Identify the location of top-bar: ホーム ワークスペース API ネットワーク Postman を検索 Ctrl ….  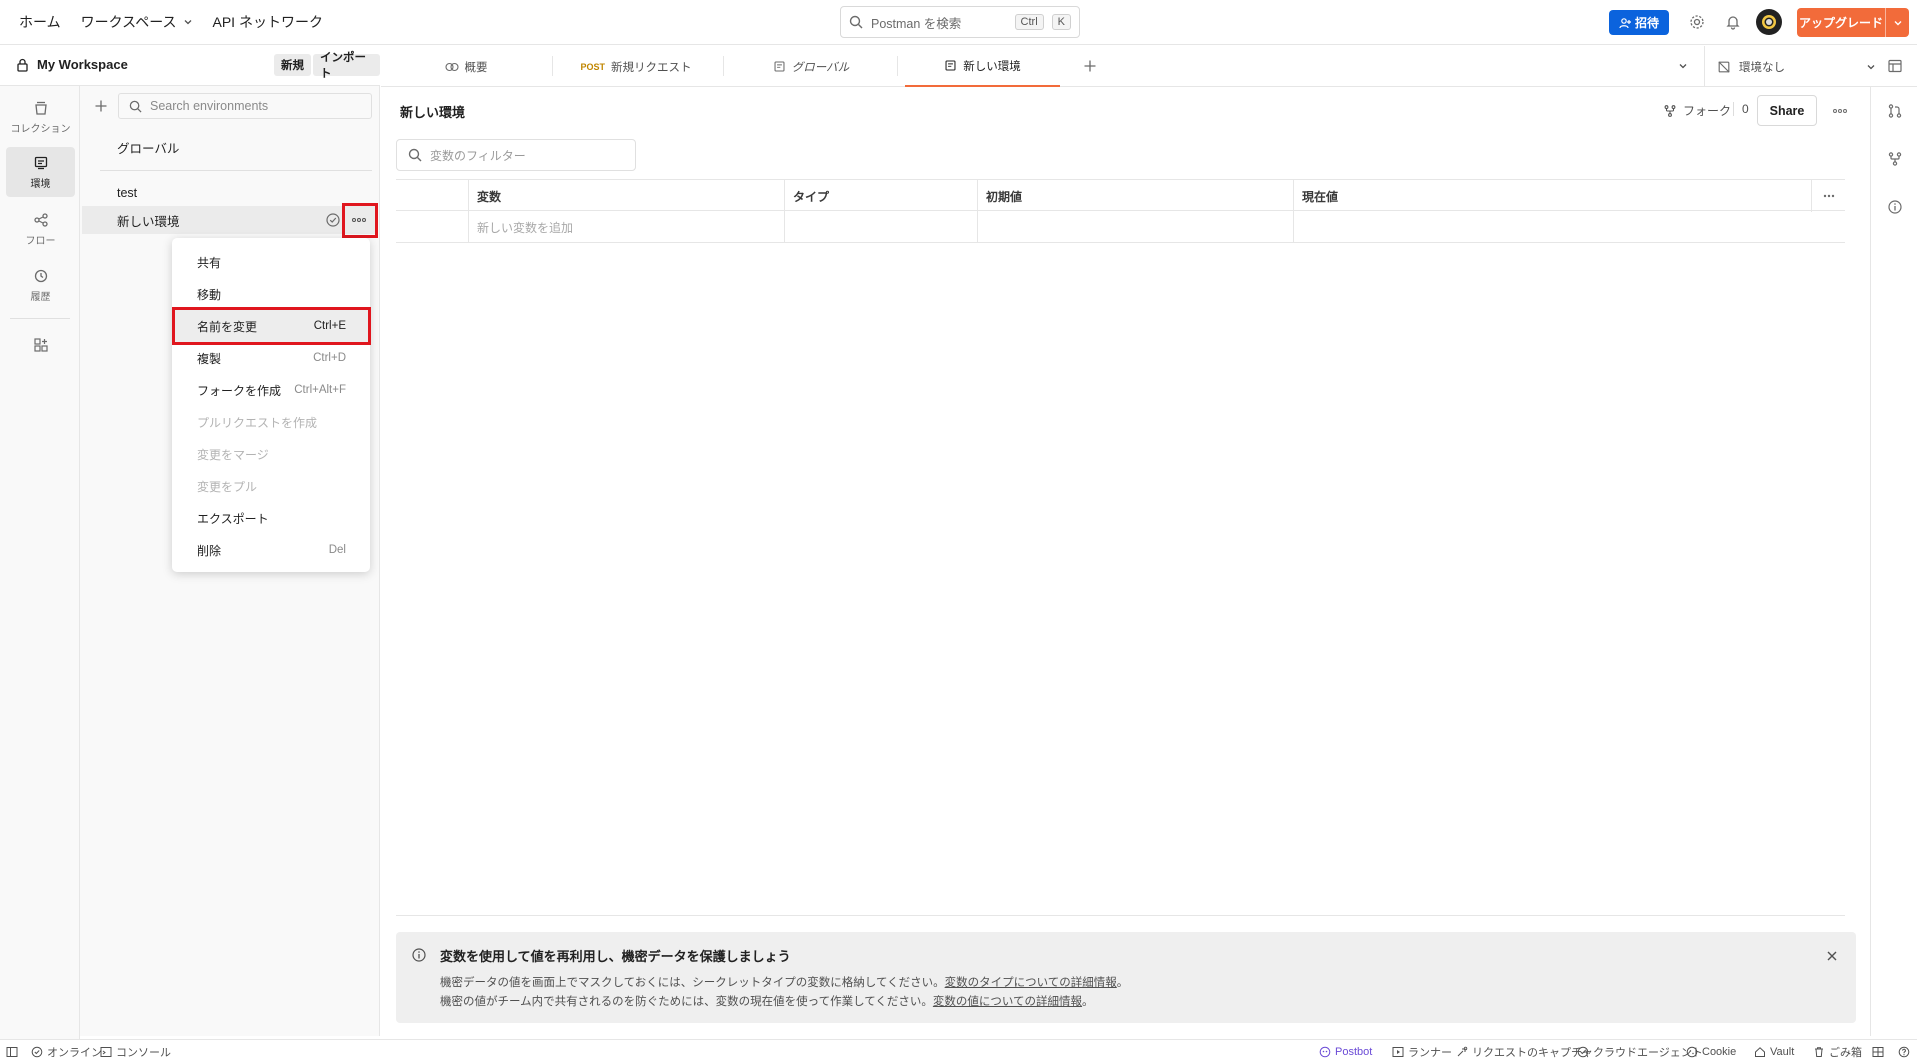
(958, 22).